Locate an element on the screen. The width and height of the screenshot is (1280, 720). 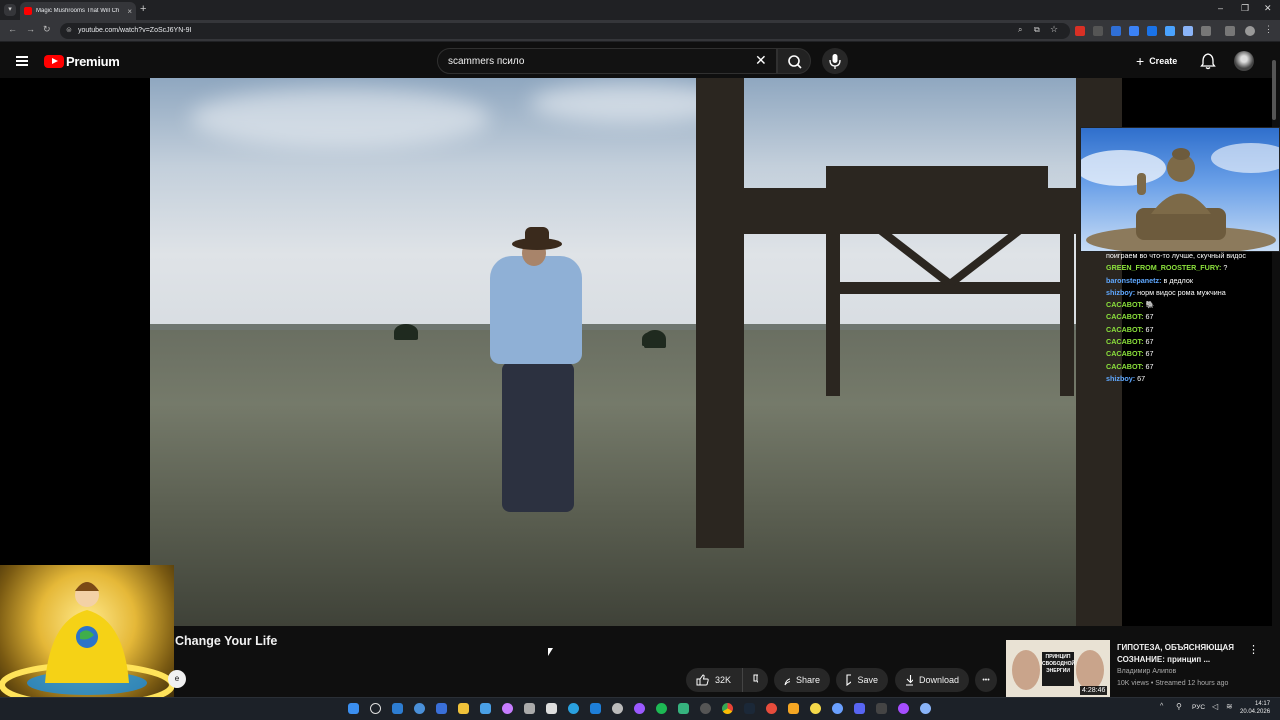
like-button: 32K is located at coordinates (714, 680).